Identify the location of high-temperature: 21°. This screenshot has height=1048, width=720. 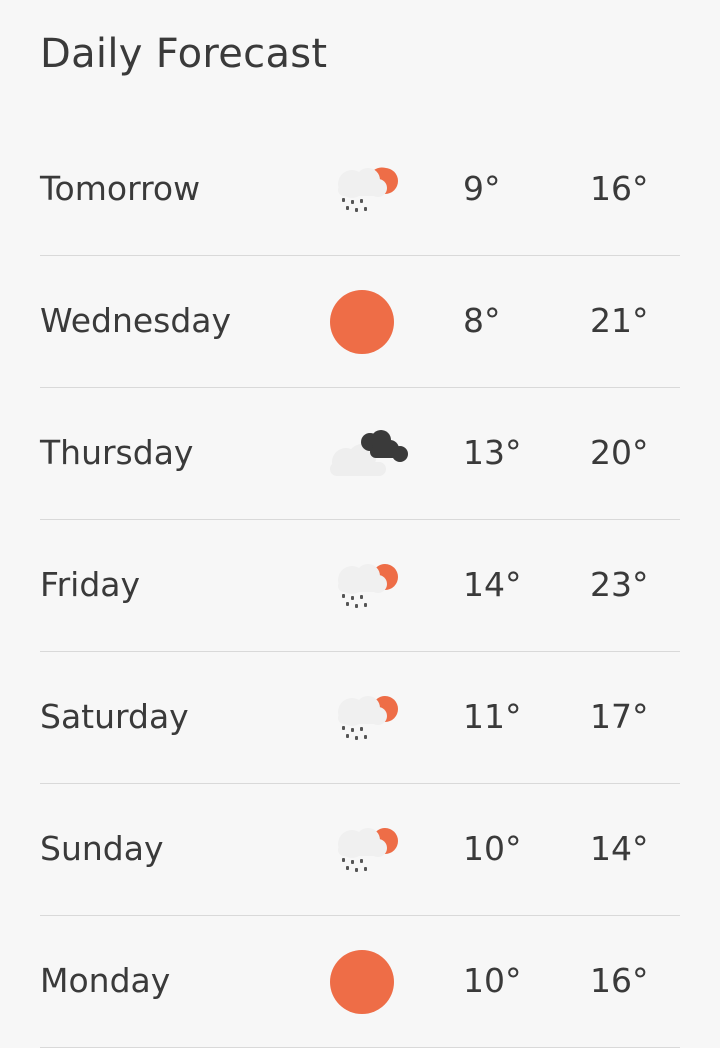
(619, 320).